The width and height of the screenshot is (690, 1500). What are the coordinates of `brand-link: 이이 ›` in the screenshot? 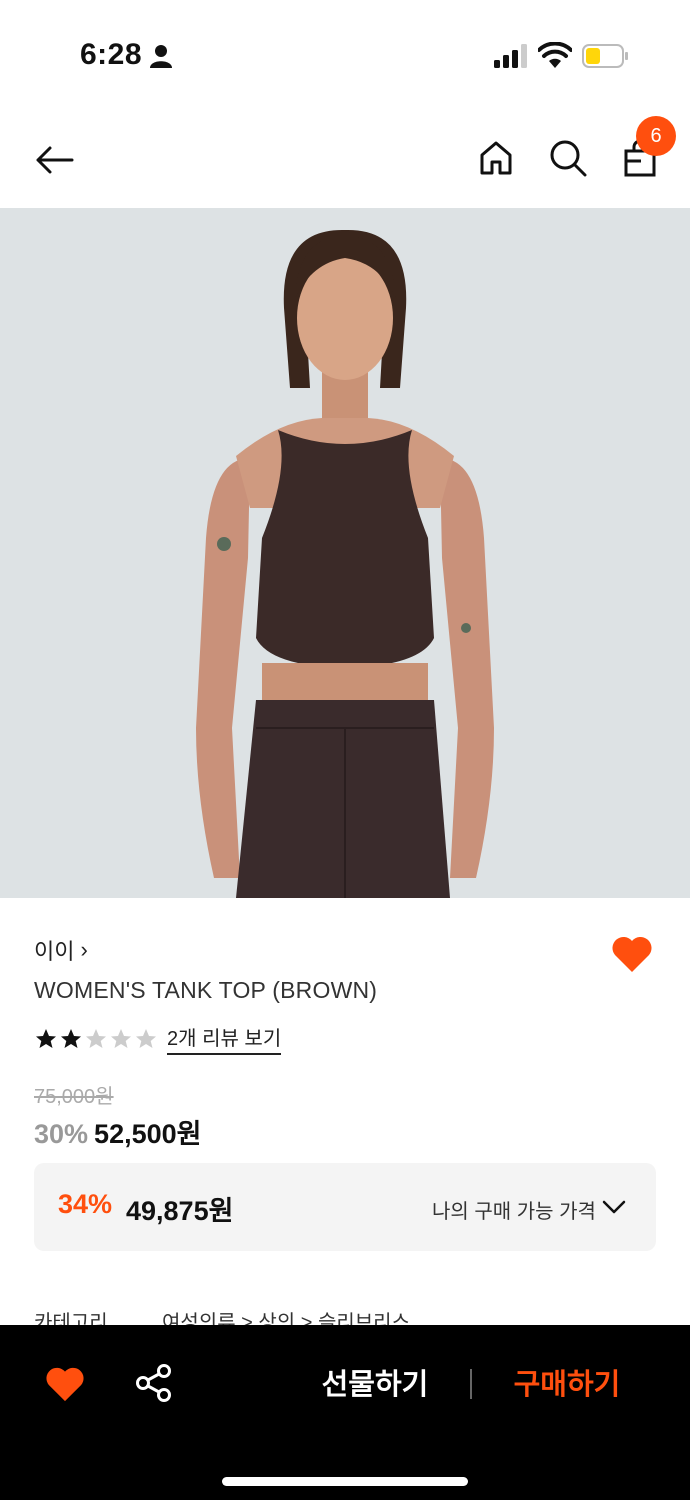 It's located at (61, 950).